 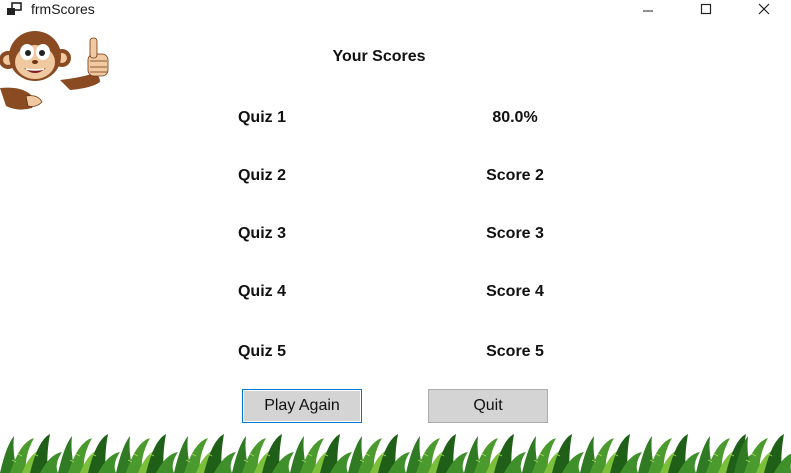 I want to click on jungle-leaves-icon, so click(x=395, y=453).